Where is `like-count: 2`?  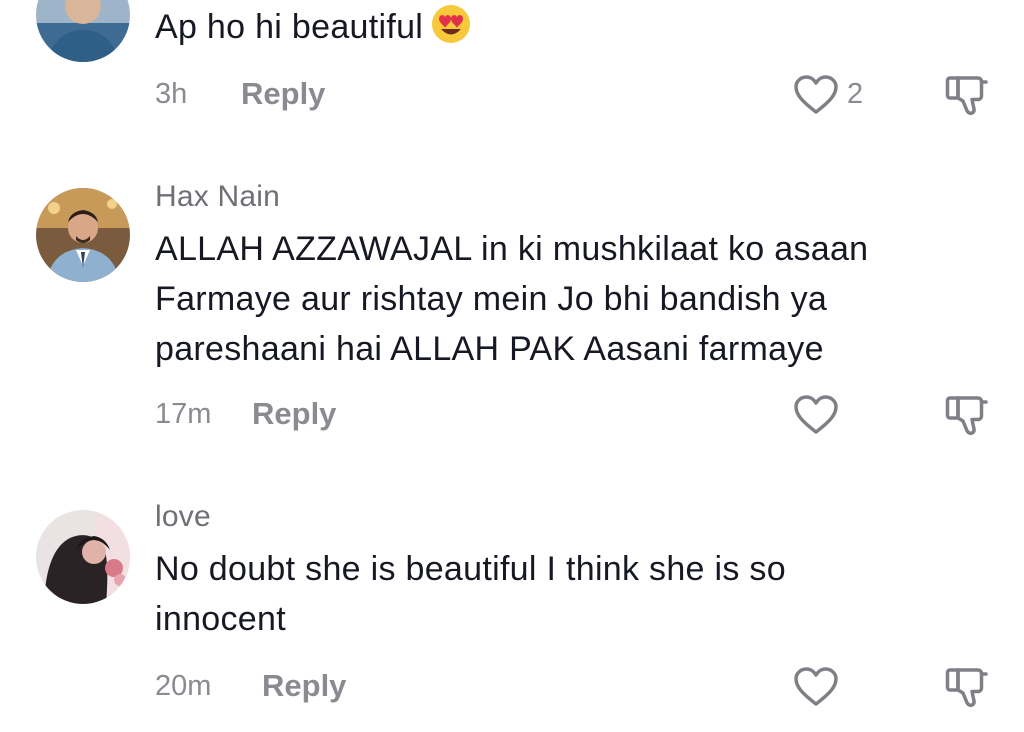 like-count: 2 is located at coordinates (855, 94).